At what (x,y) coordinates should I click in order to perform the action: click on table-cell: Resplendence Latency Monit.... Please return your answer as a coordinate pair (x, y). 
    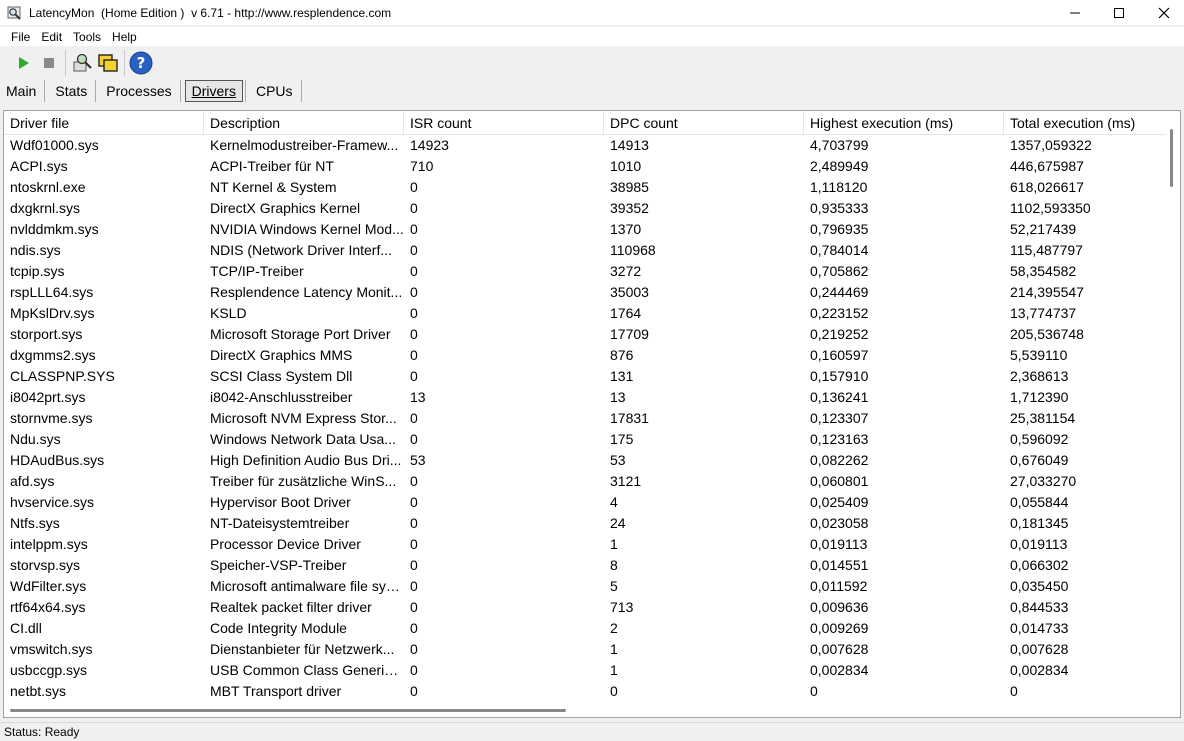
    Looking at the image, I should click on (306, 292).